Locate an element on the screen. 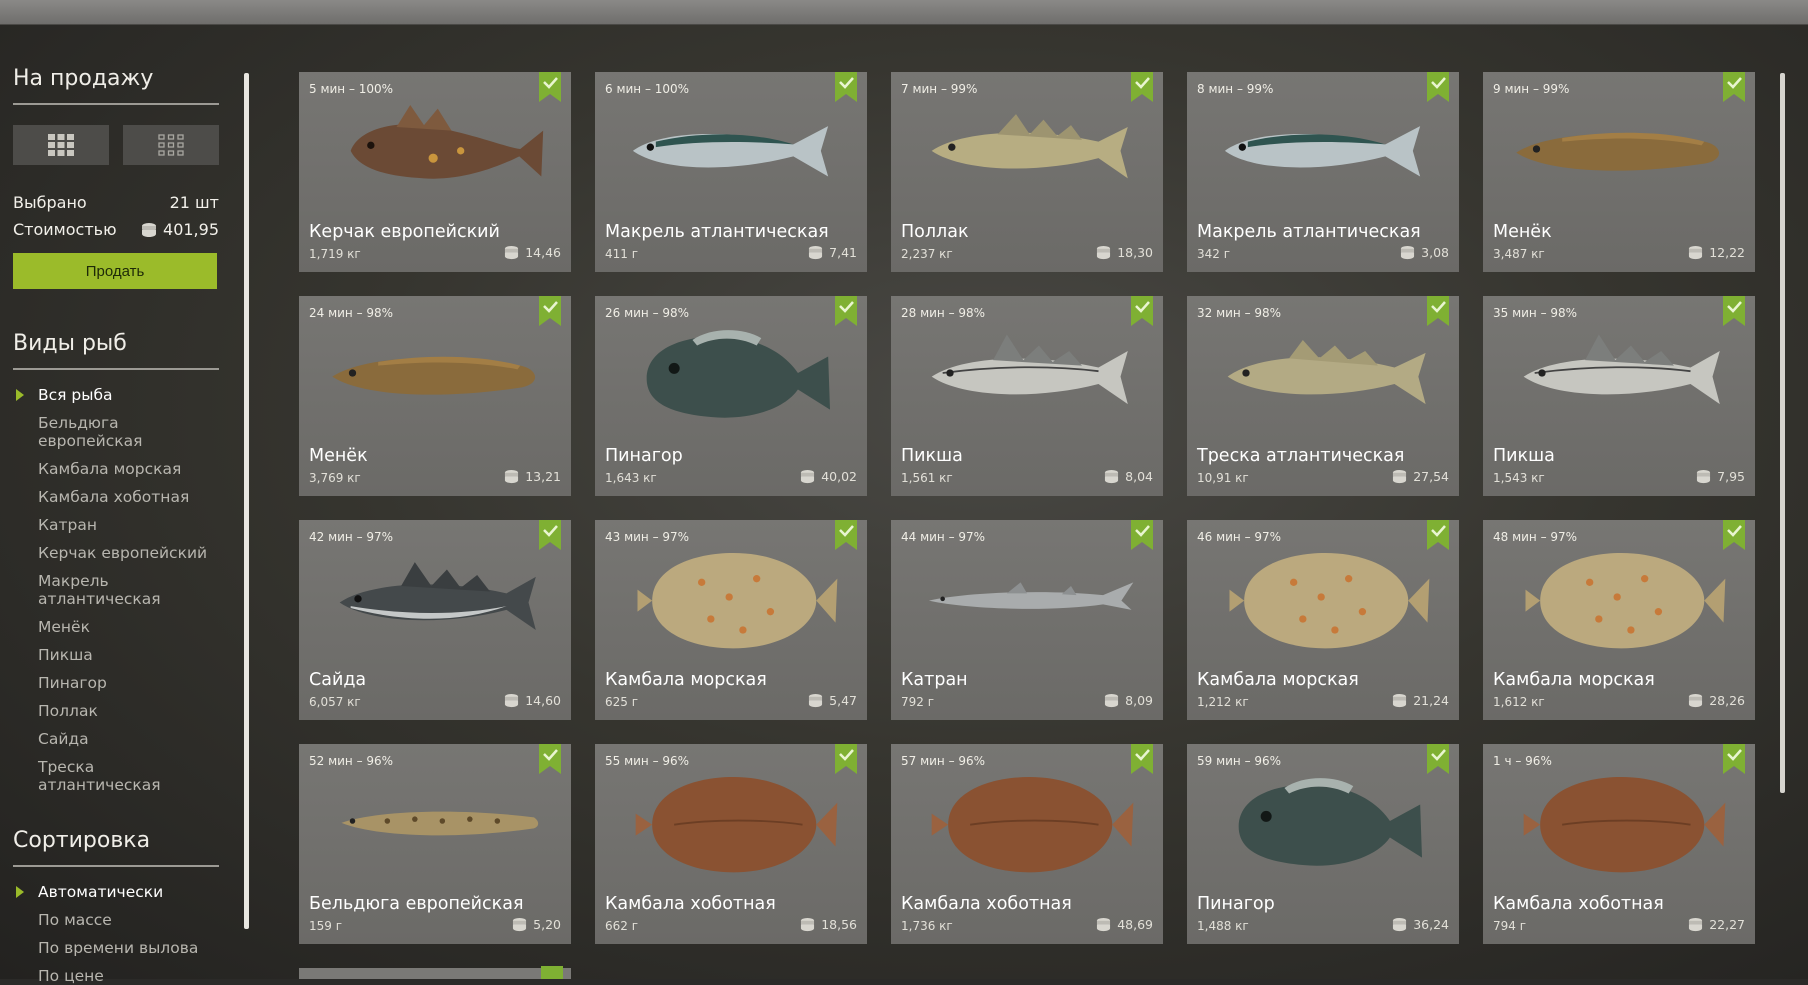 The width and height of the screenshot is (1808, 985). fish-price-value: 22,27 is located at coordinates (1727, 924).